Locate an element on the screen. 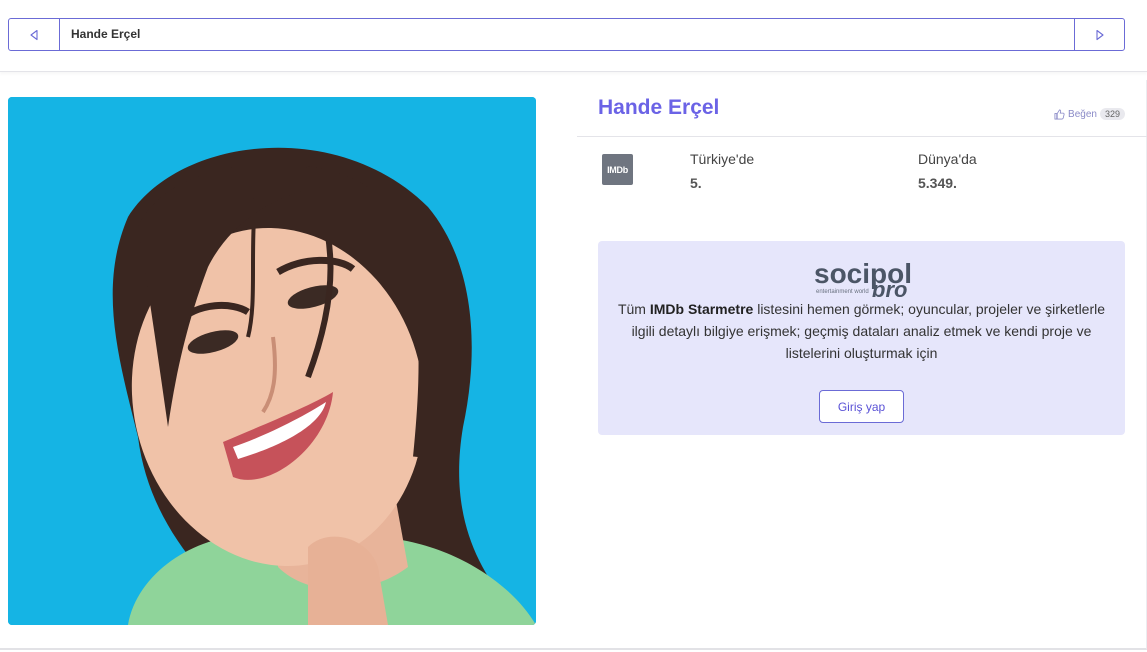  chevron-left-icon is located at coordinates (34, 34).